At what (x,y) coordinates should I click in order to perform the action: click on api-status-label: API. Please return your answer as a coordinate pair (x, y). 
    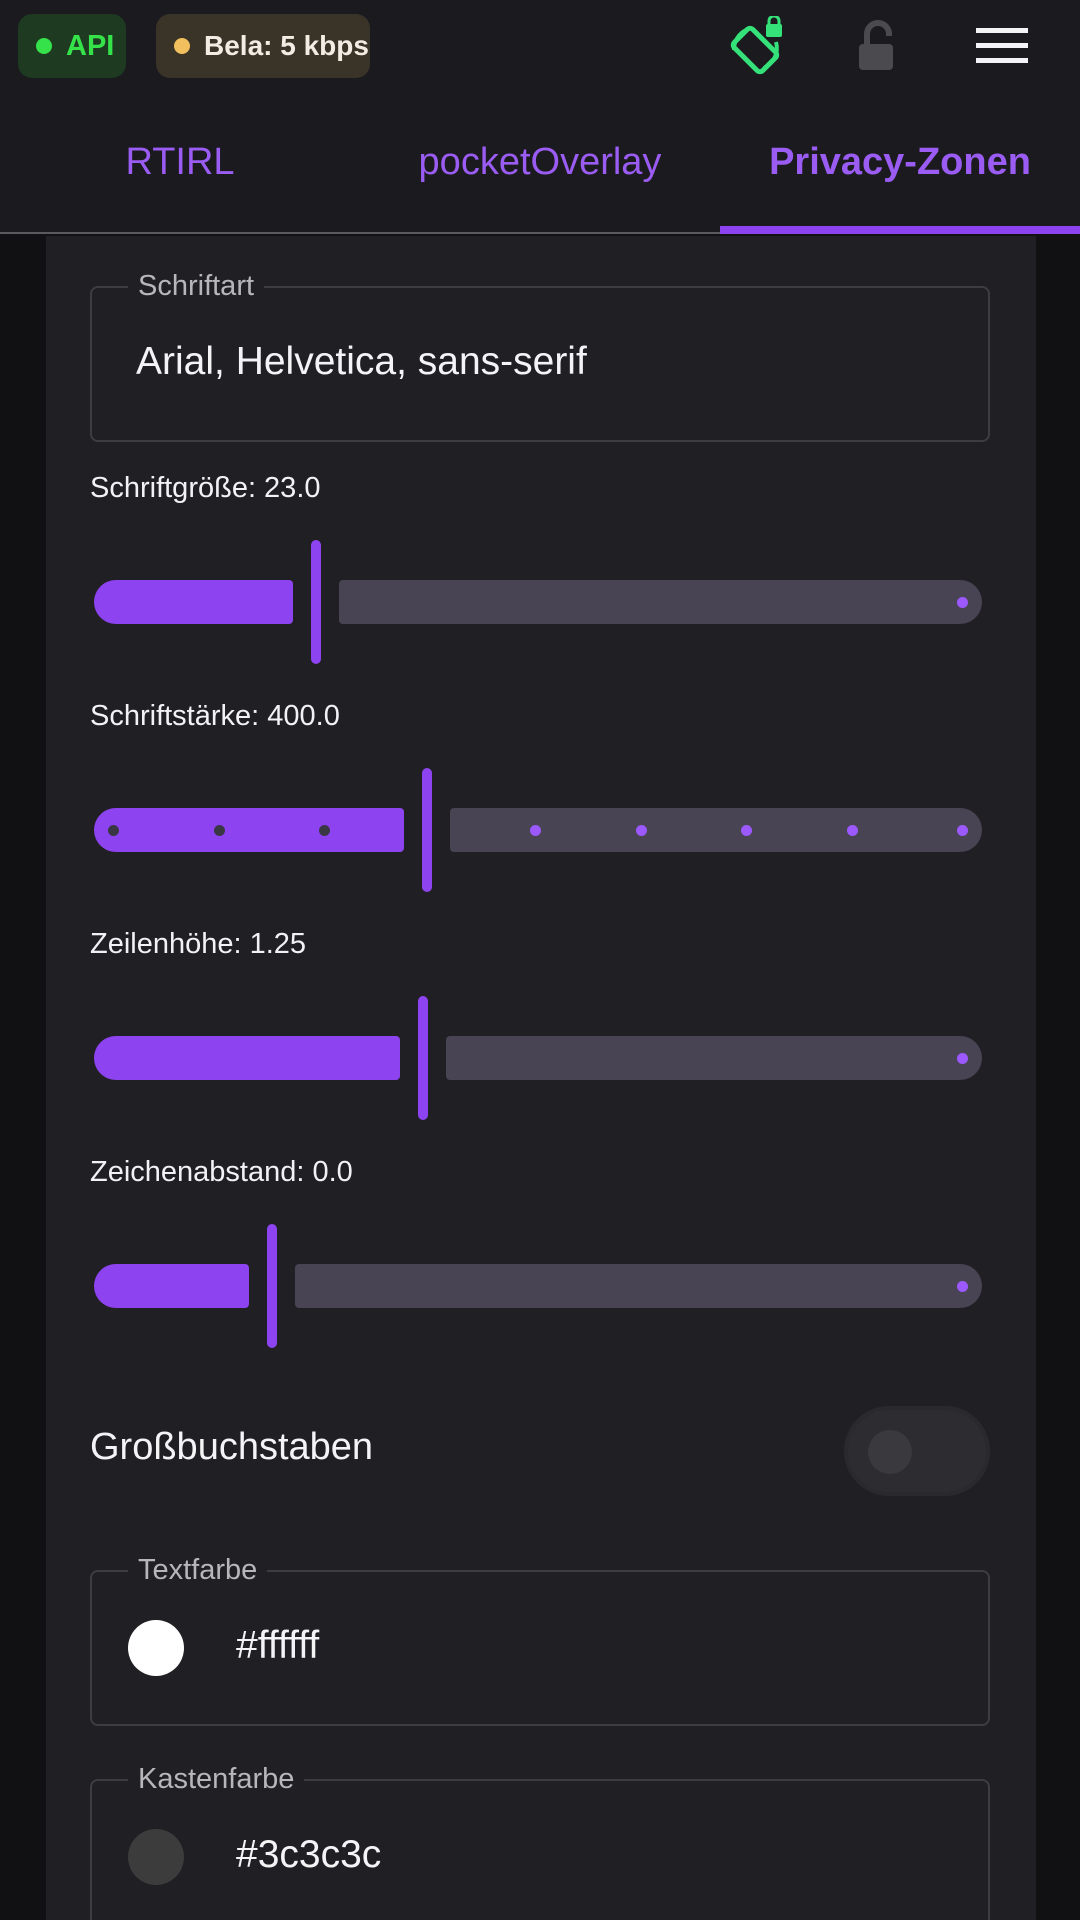
    Looking at the image, I should click on (90, 45).